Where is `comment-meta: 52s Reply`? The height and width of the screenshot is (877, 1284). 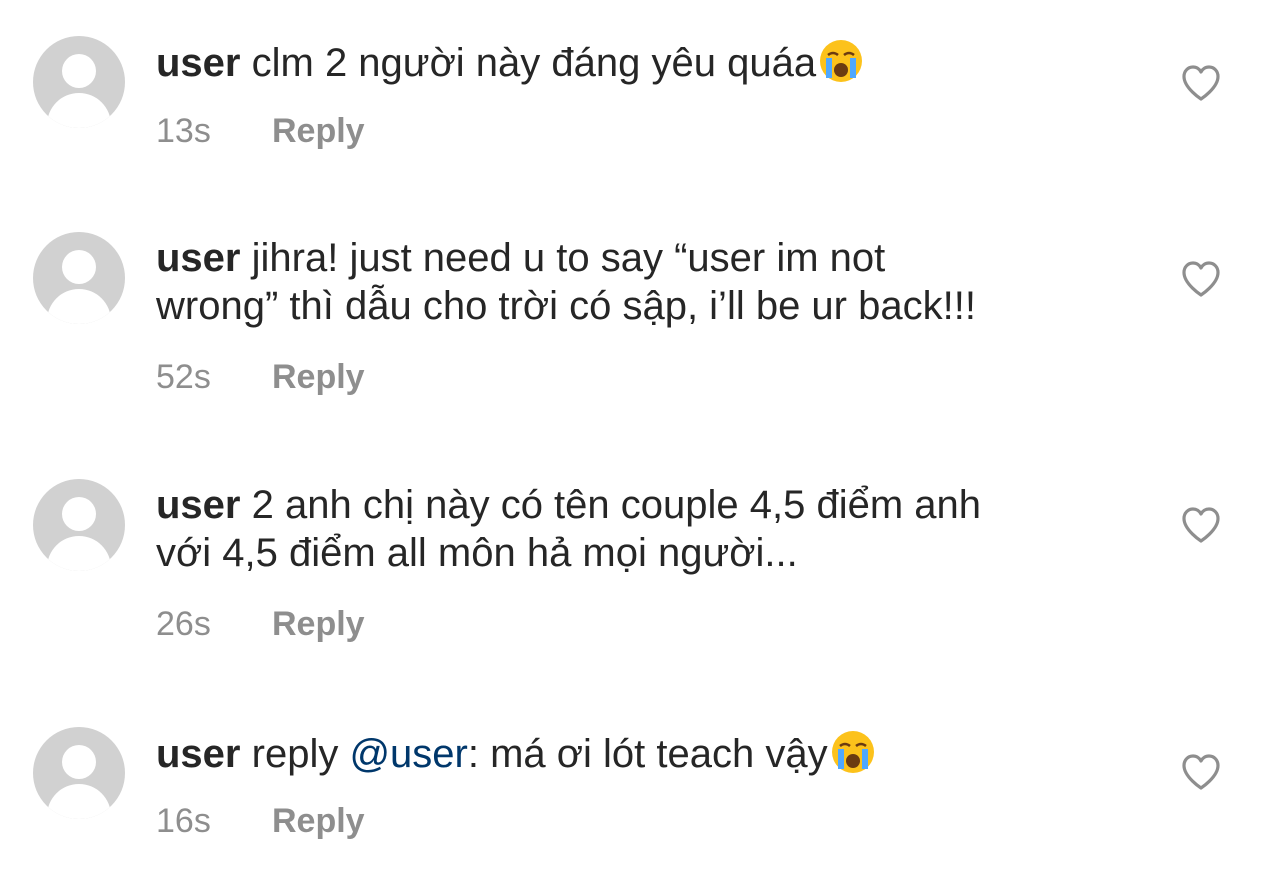
comment-meta: 52s Reply is located at coordinates (260, 377).